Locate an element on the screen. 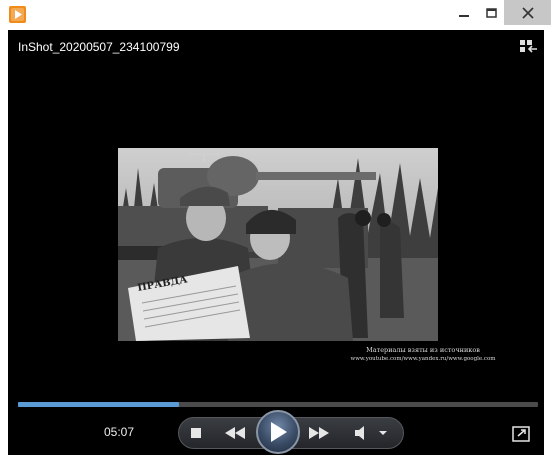  maximize-button is located at coordinates (491, 12).